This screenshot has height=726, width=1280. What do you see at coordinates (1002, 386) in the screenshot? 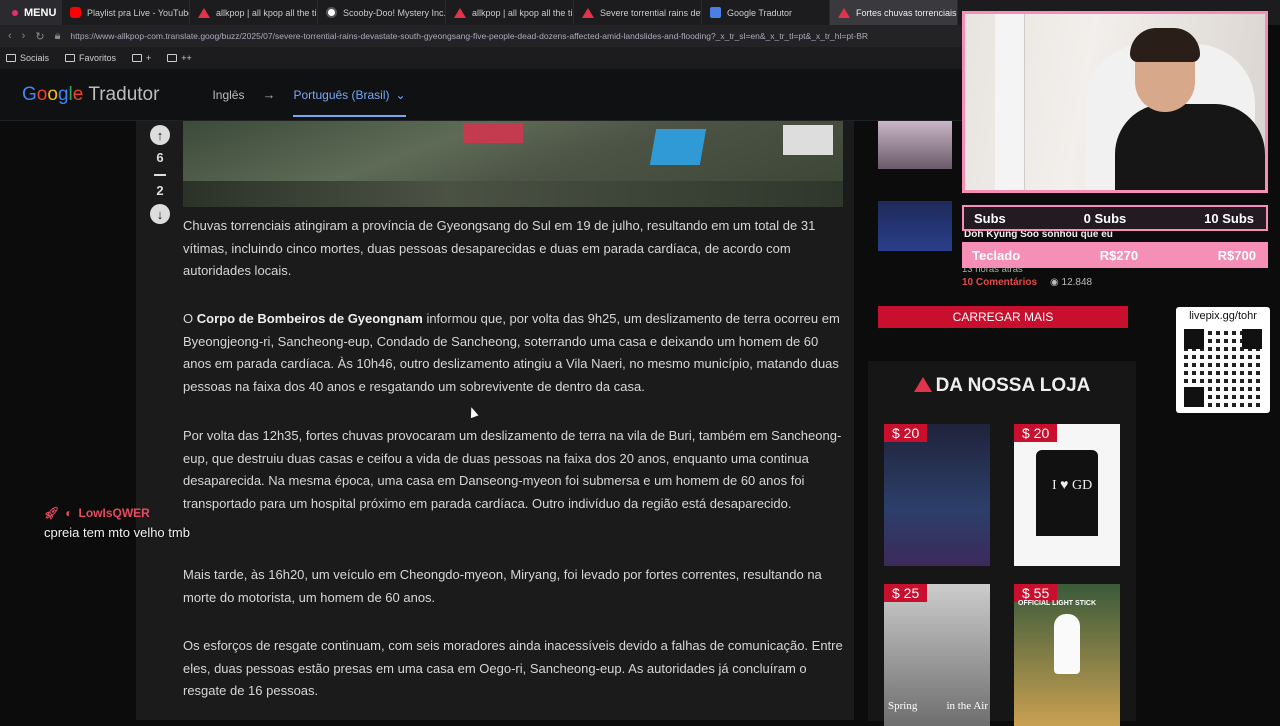
I see `shop-title: DA NOSSA LOJA` at bounding box center [1002, 386].